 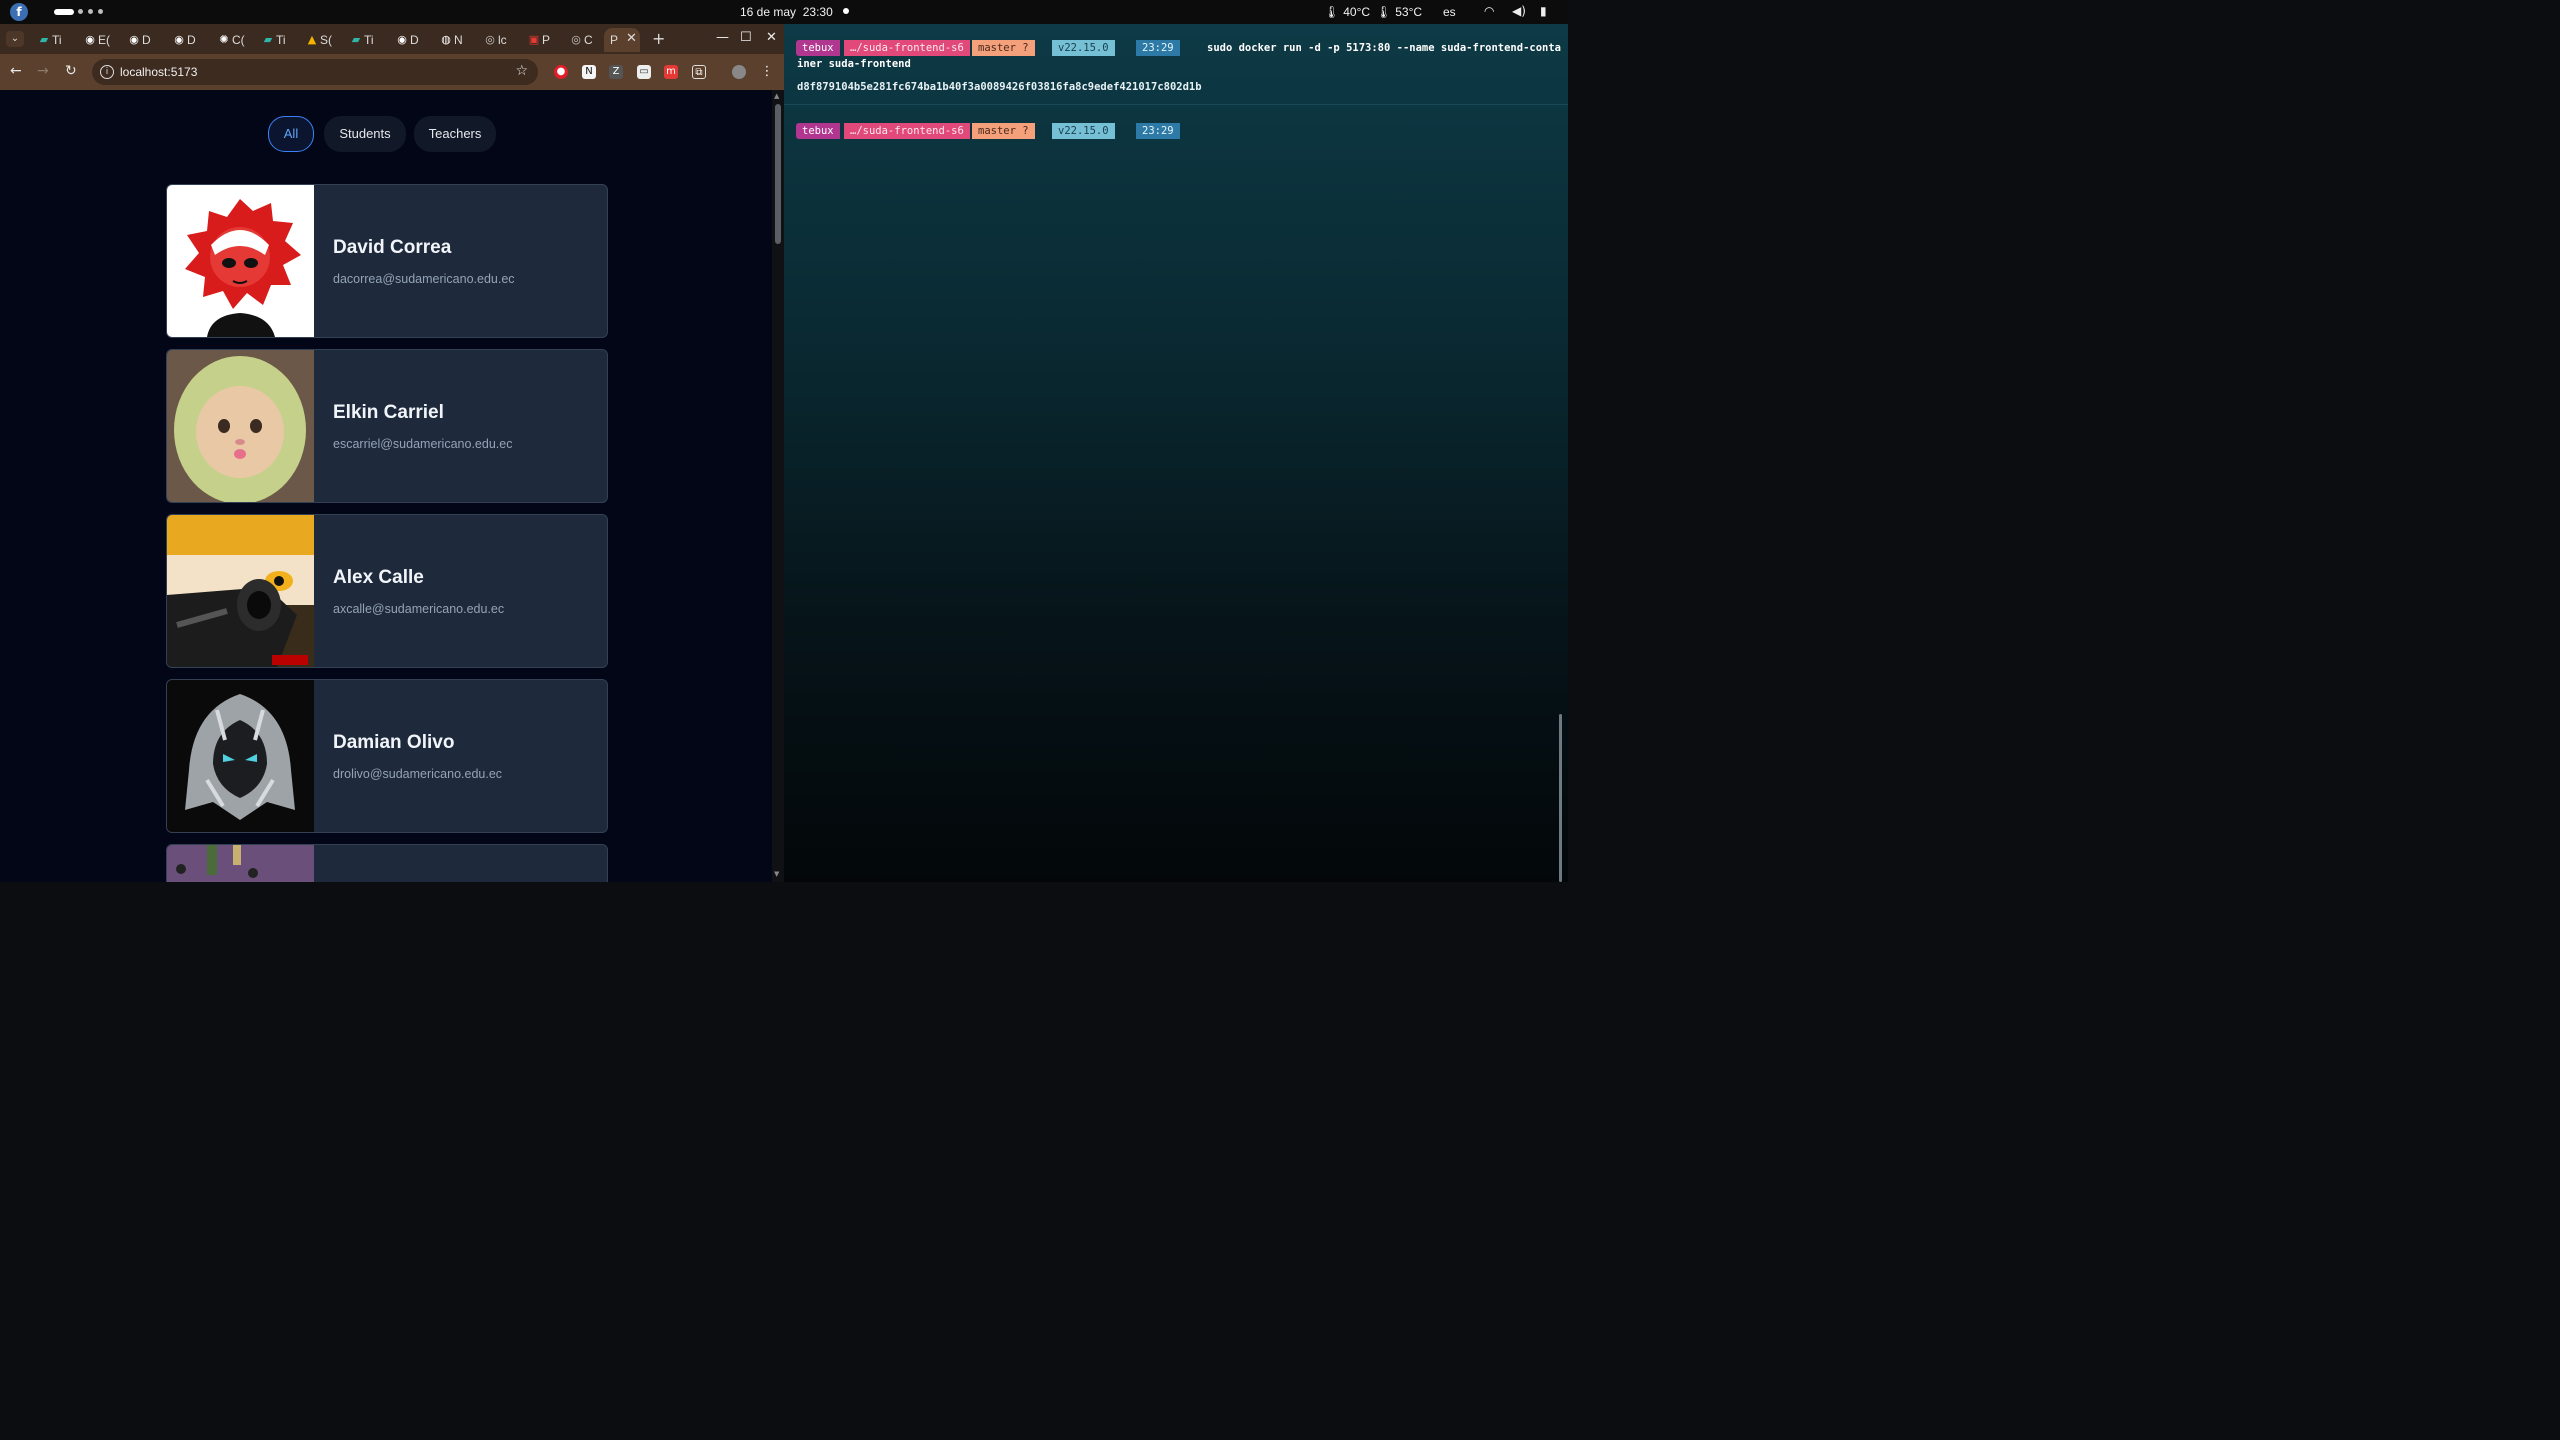 What do you see at coordinates (561, 72) in the screenshot?
I see `extension-red-icon: ●` at bounding box center [561, 72].